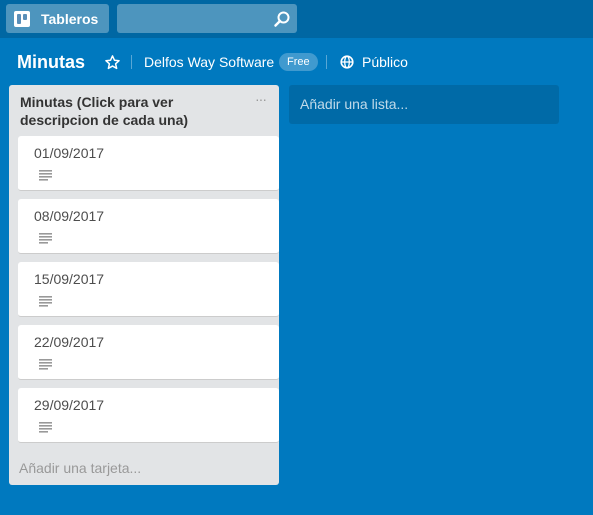 This screenshot has height=515, width=593. What do you see at coordinates (148, 226) in the screenshot?
I see `card: 08/09/2017` at bounding box center [148, 226].